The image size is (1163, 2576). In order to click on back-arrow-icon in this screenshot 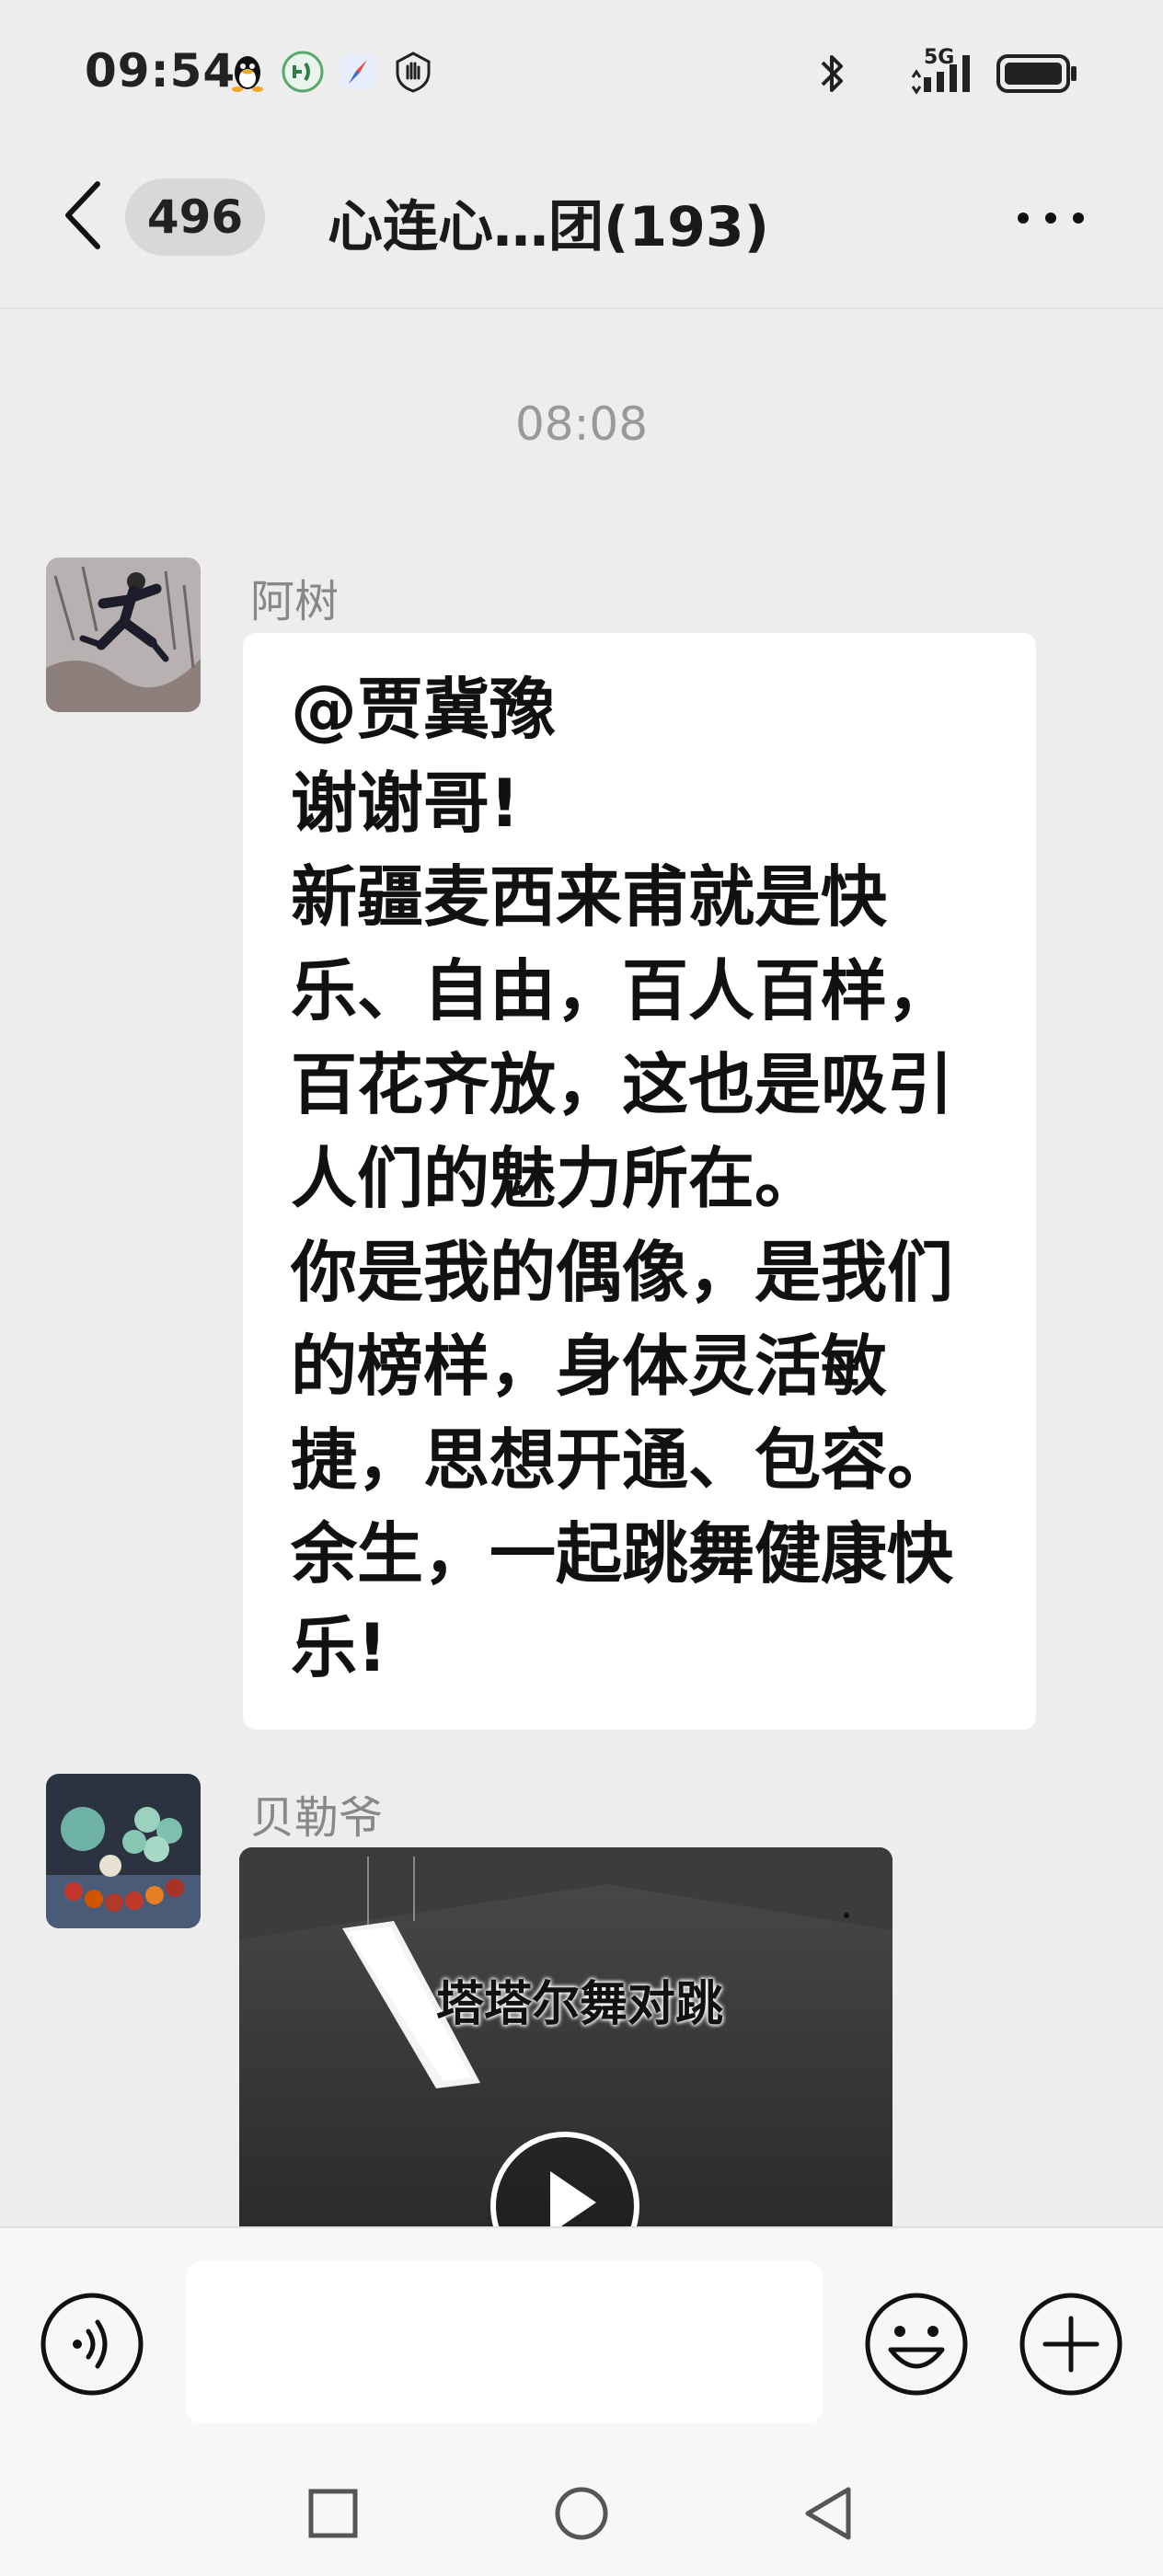, I will do `click(82, 215)`.